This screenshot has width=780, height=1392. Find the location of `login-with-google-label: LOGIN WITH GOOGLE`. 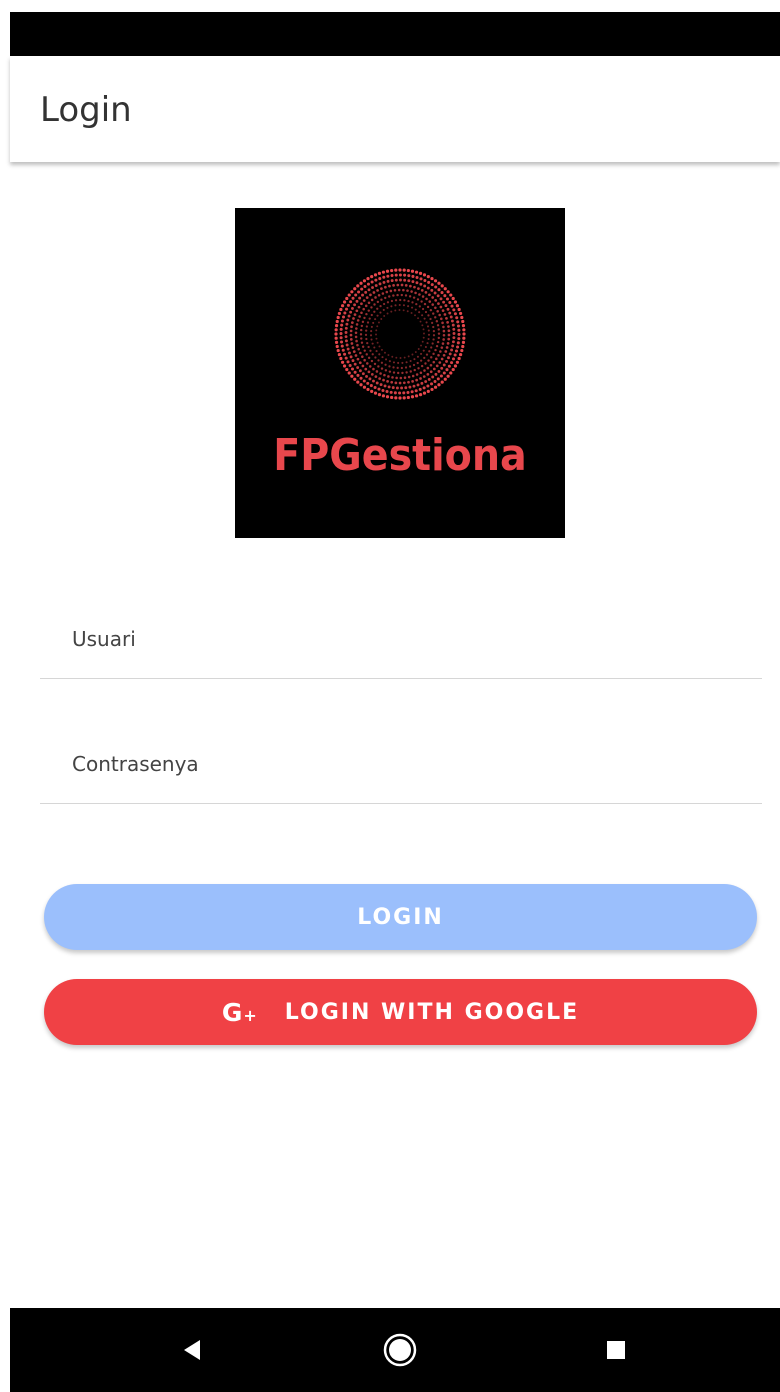

login-with-google-label: LOGIN WITH GOOGLE is located at coordinates (432, 1012).